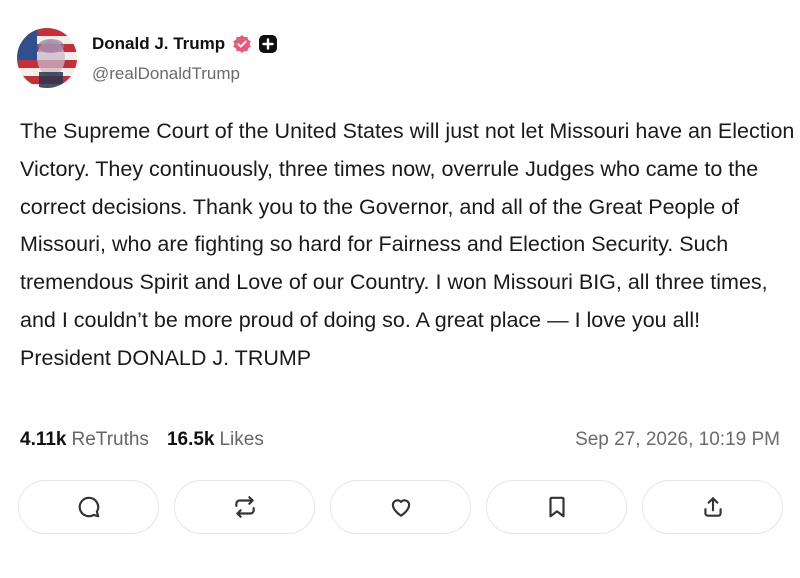 This screenshot has height=578, width=800. What do you see at coordinates (43, 439) in the screenshot?
I see `retruths-count: 4.11k` at bounding box center [43, 439].